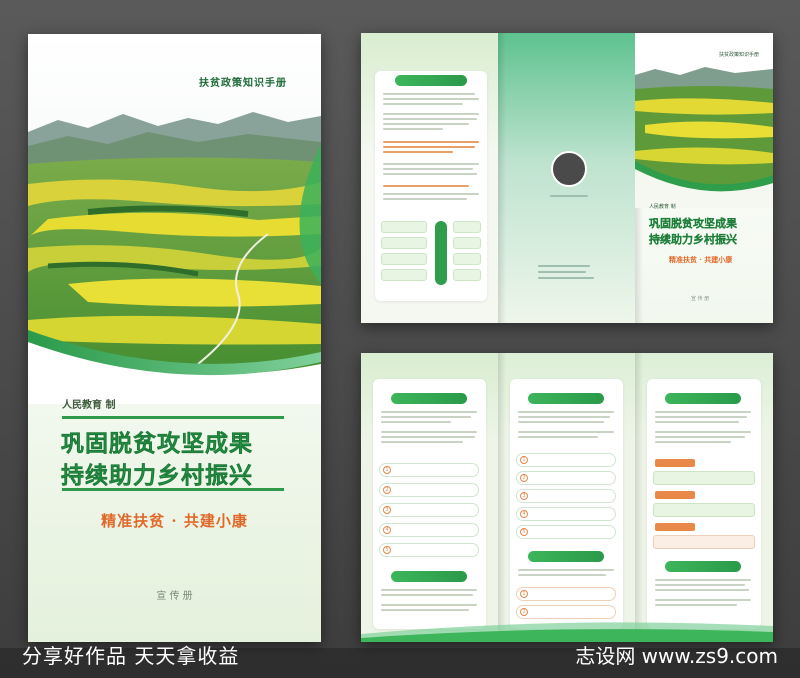 The width and height of the screenshot is (800, 678). Describe the element at coordinates (662, 207) in the screenshot. I see `mini-publisher: 人民教育 制` at that location.